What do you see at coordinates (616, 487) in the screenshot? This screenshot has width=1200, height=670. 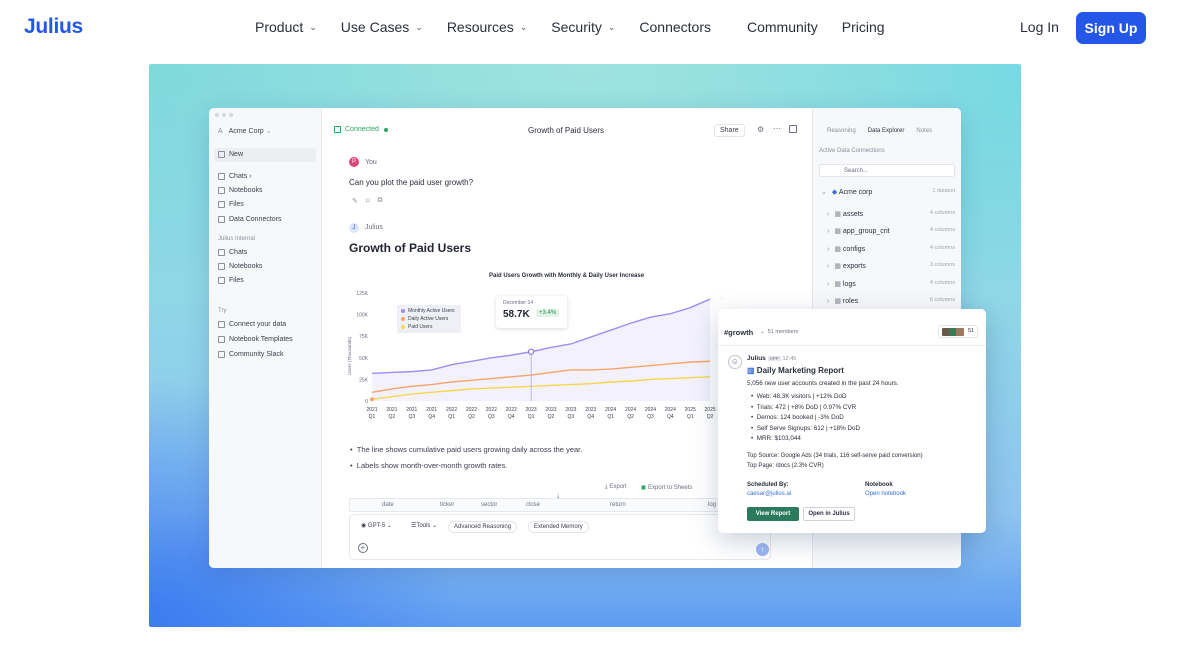 I see `export-button: ⤓ Export` at bounding box center [616, 487].